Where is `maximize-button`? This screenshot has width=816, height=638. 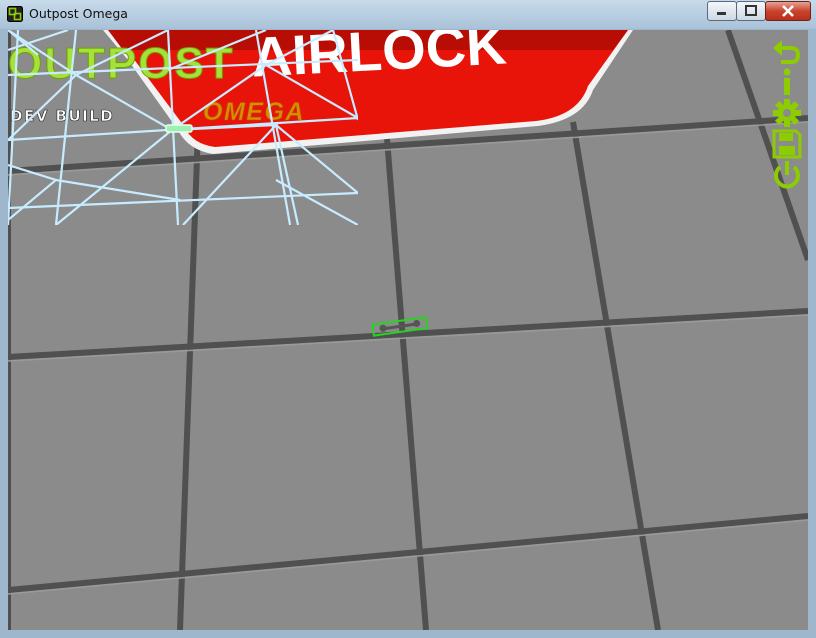
maximize-button is located at coordinates (751, 11).